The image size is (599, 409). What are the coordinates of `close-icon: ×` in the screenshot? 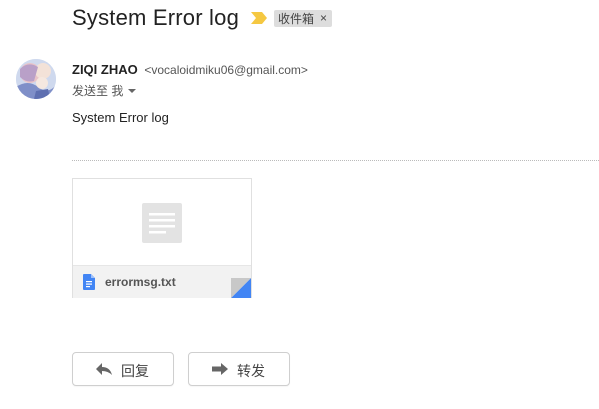 It's located at (323, 18).